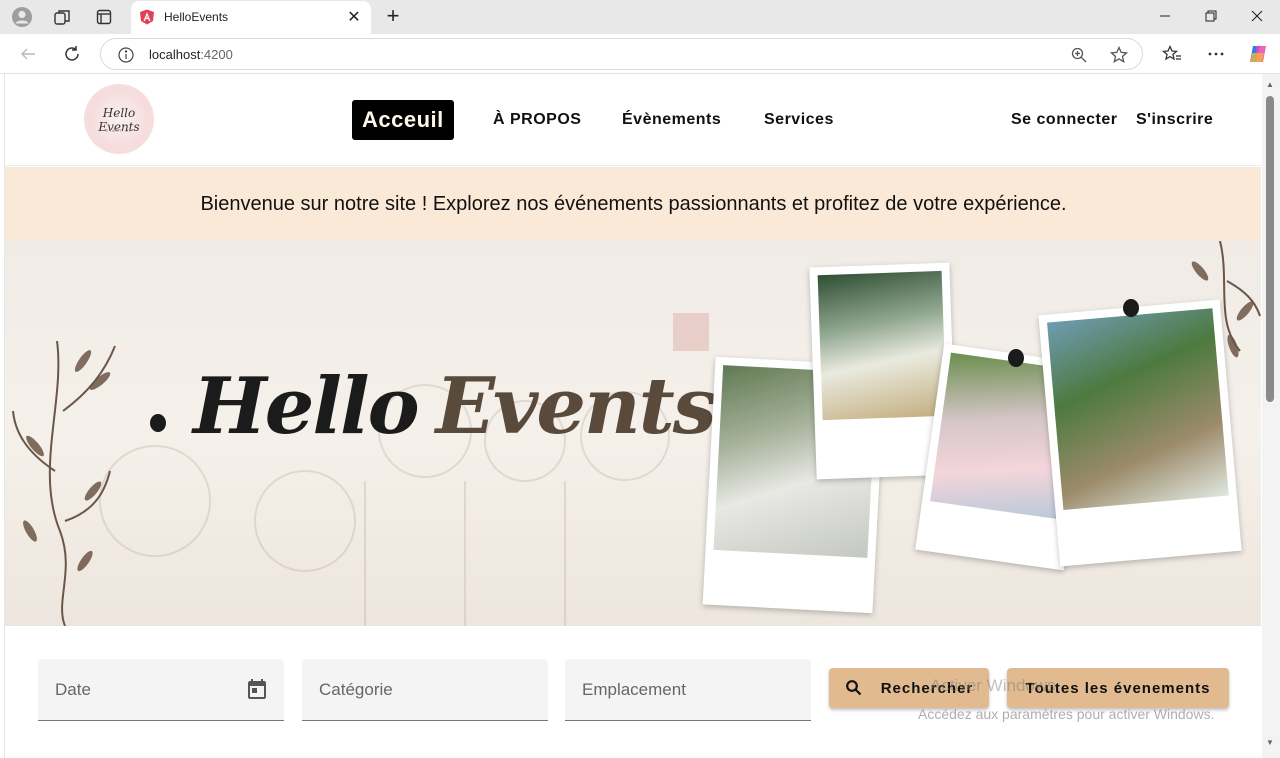 Image resolution: width=1280 pixels, height=758 pixels. I want to click on url-input: localhost:4200, so click(621, 54).